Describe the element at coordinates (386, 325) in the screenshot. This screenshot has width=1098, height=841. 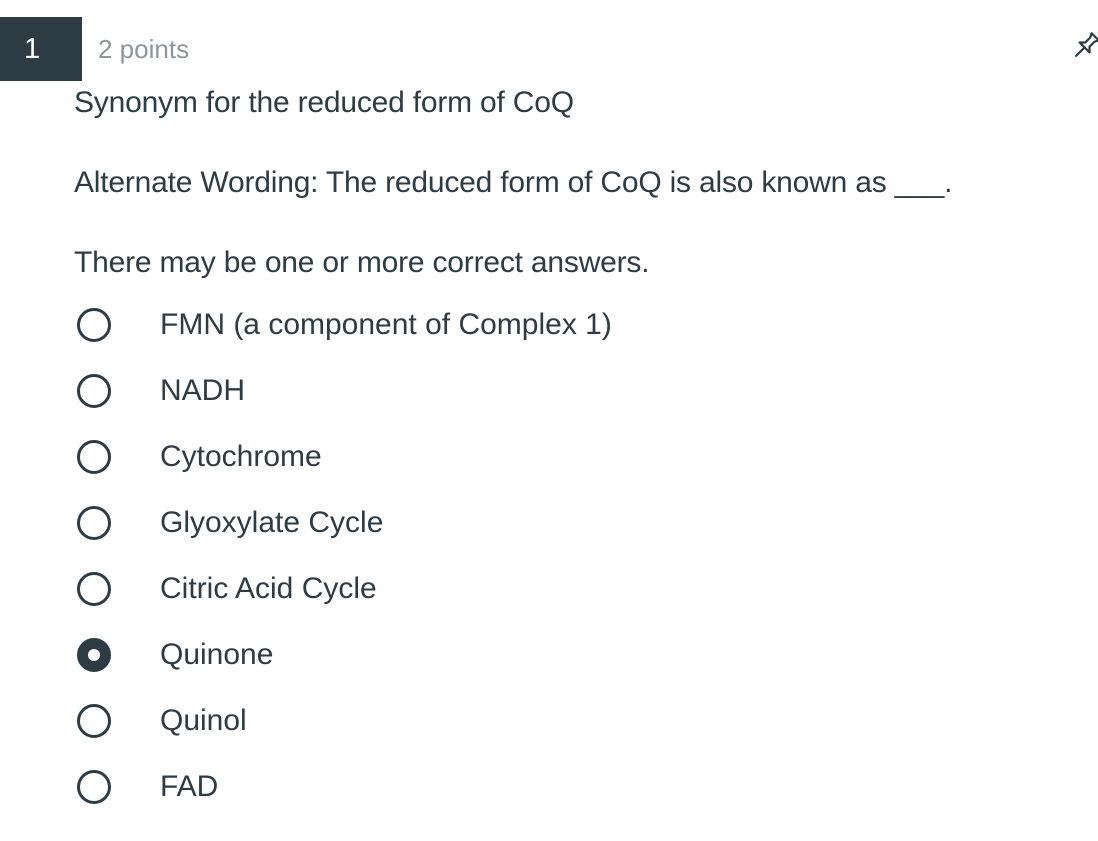
I see `answer-option-label: FMN (a component of Complex 1)` at that location.